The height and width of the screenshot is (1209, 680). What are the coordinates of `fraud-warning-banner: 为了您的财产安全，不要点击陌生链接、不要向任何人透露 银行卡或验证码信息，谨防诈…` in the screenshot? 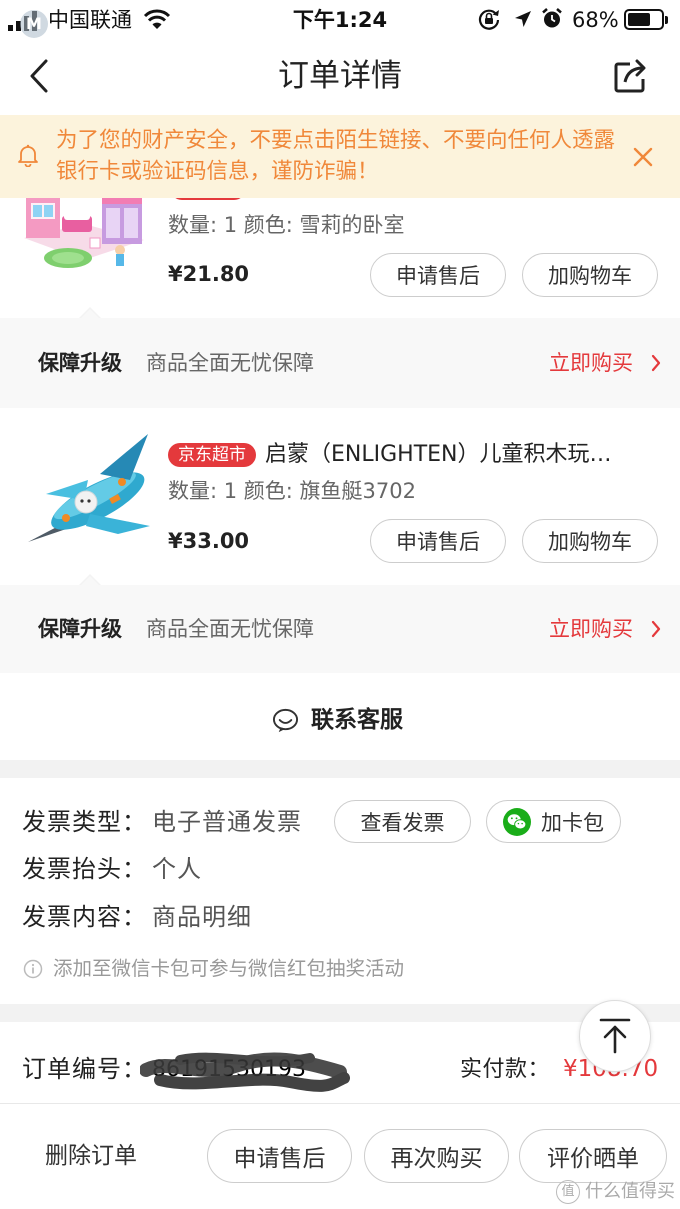 It's located at (340, 156).